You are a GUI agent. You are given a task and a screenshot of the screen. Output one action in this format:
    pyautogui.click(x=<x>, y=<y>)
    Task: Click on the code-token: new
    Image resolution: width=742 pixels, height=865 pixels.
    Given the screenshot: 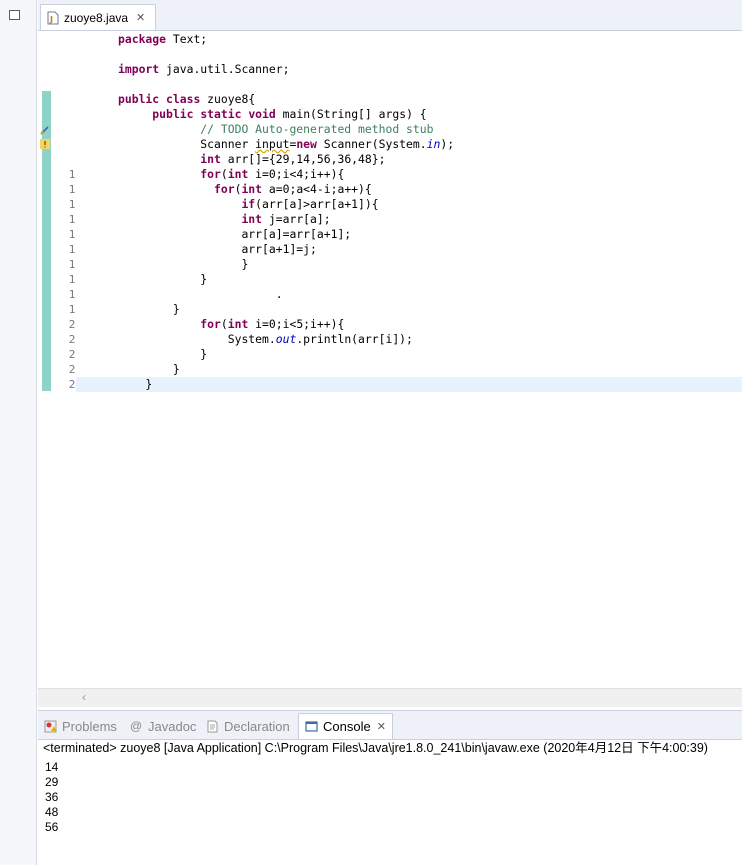 What is the action you would take?
    pyautogui.click(x=306, y=144)
    